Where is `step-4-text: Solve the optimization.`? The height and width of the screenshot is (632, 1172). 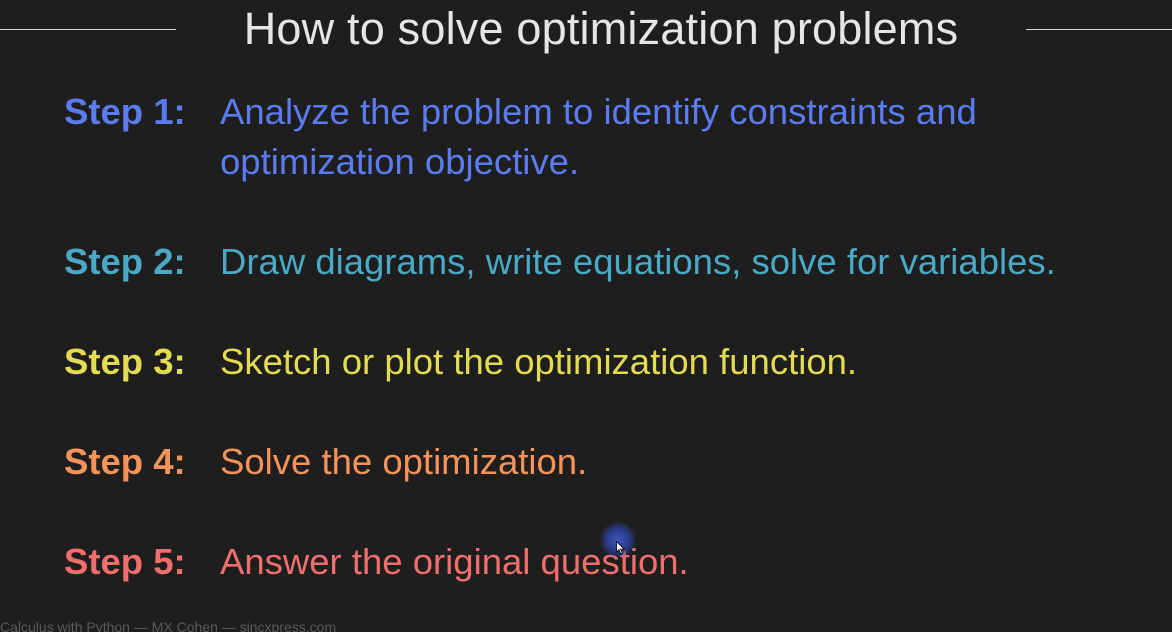 step-4-text: Solve the optimization. is located at coordinates (404, 461).